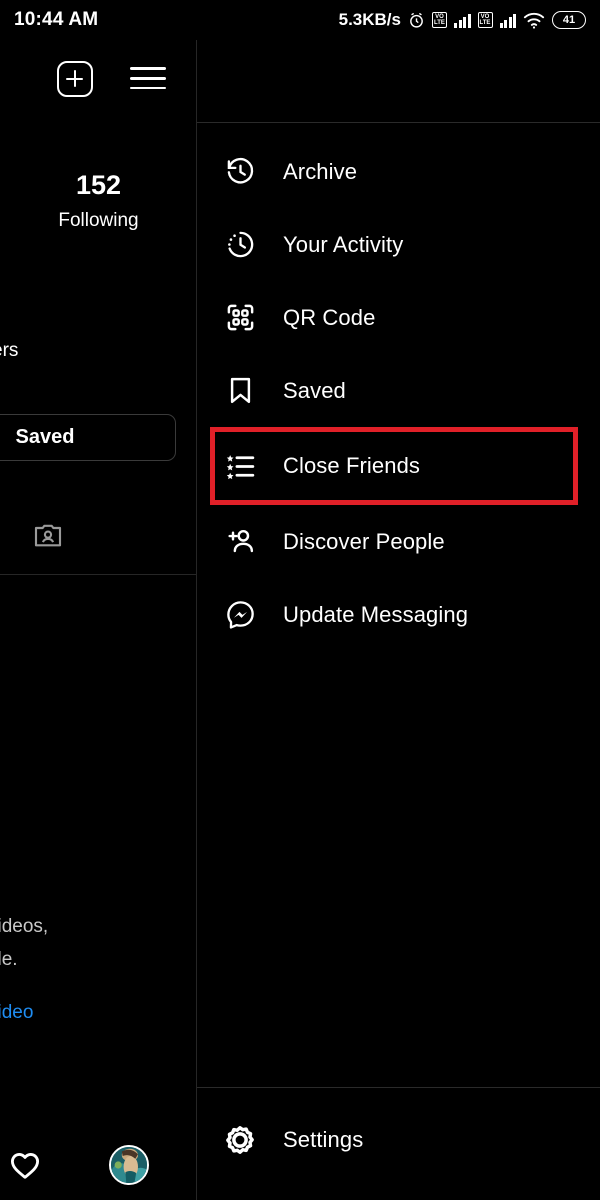 This screenshot has width=600, height=1200. I want to click on profile-bio: videos, file. video, so click(98, 969).